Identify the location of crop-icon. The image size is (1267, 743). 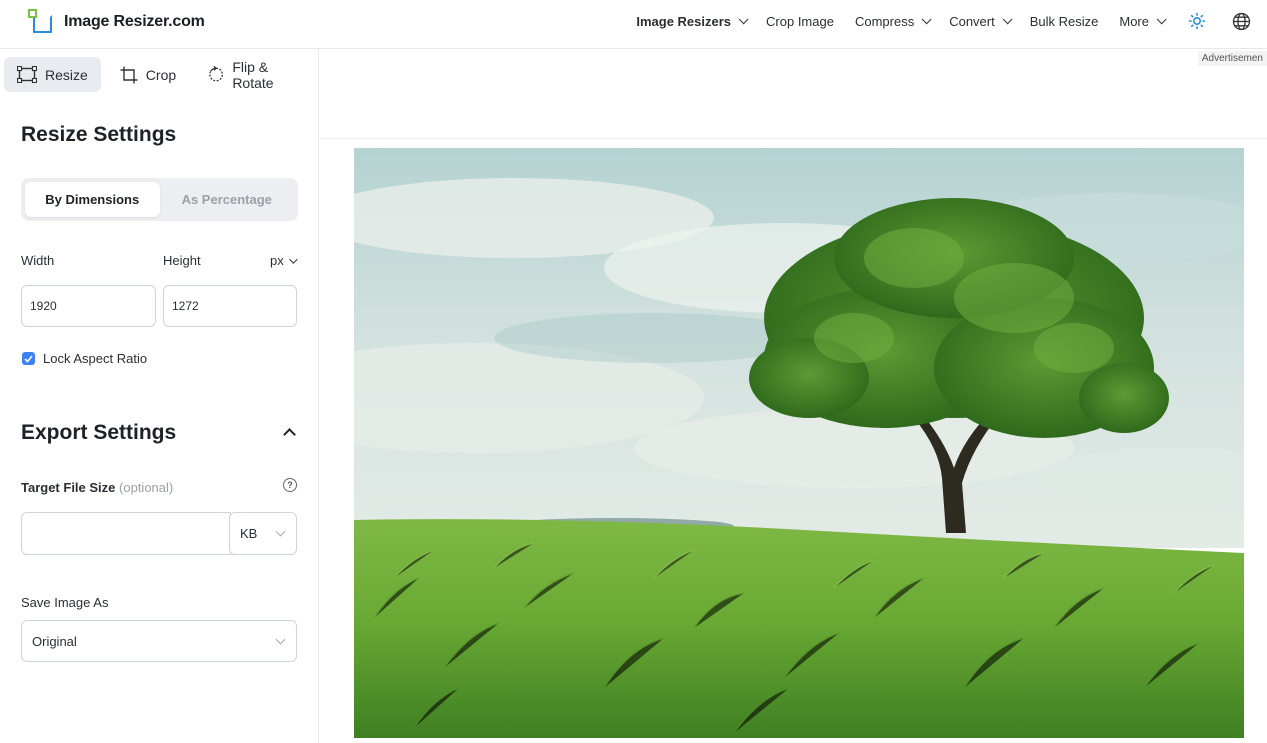
(129, 74).